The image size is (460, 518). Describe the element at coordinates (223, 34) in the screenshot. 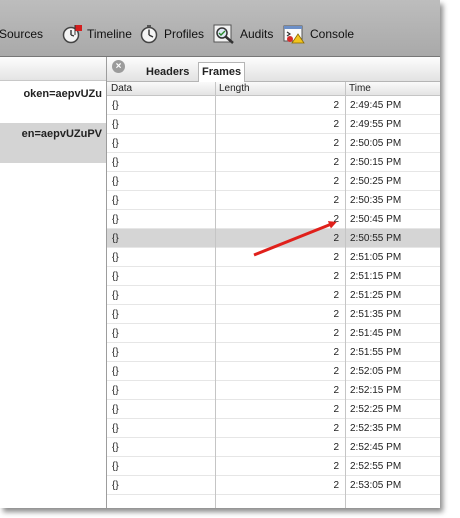

I see `audits-icon` at that location.